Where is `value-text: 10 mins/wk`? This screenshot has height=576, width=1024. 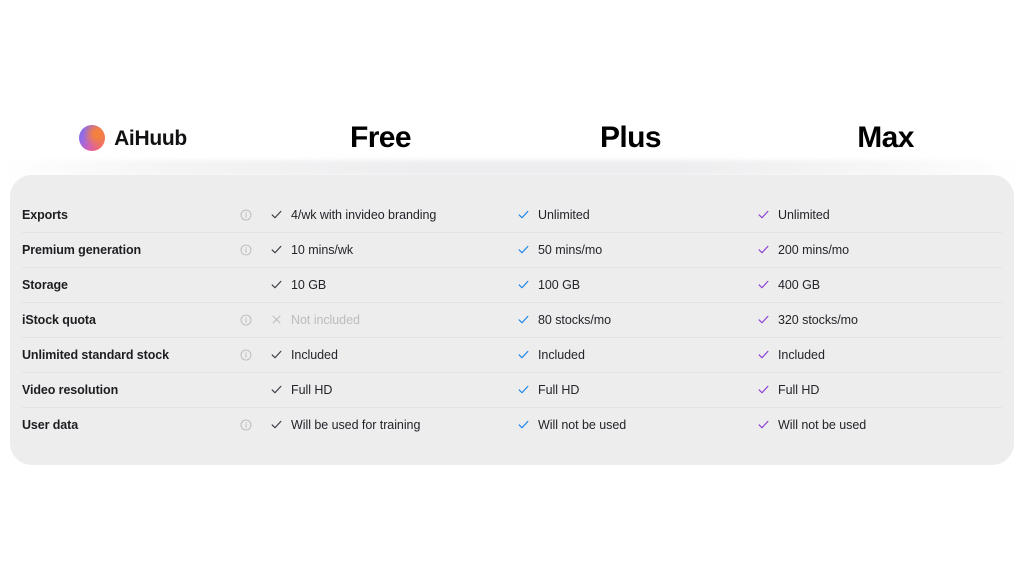
value-text: 10 mins/wk is located at coordinates (322, 249).